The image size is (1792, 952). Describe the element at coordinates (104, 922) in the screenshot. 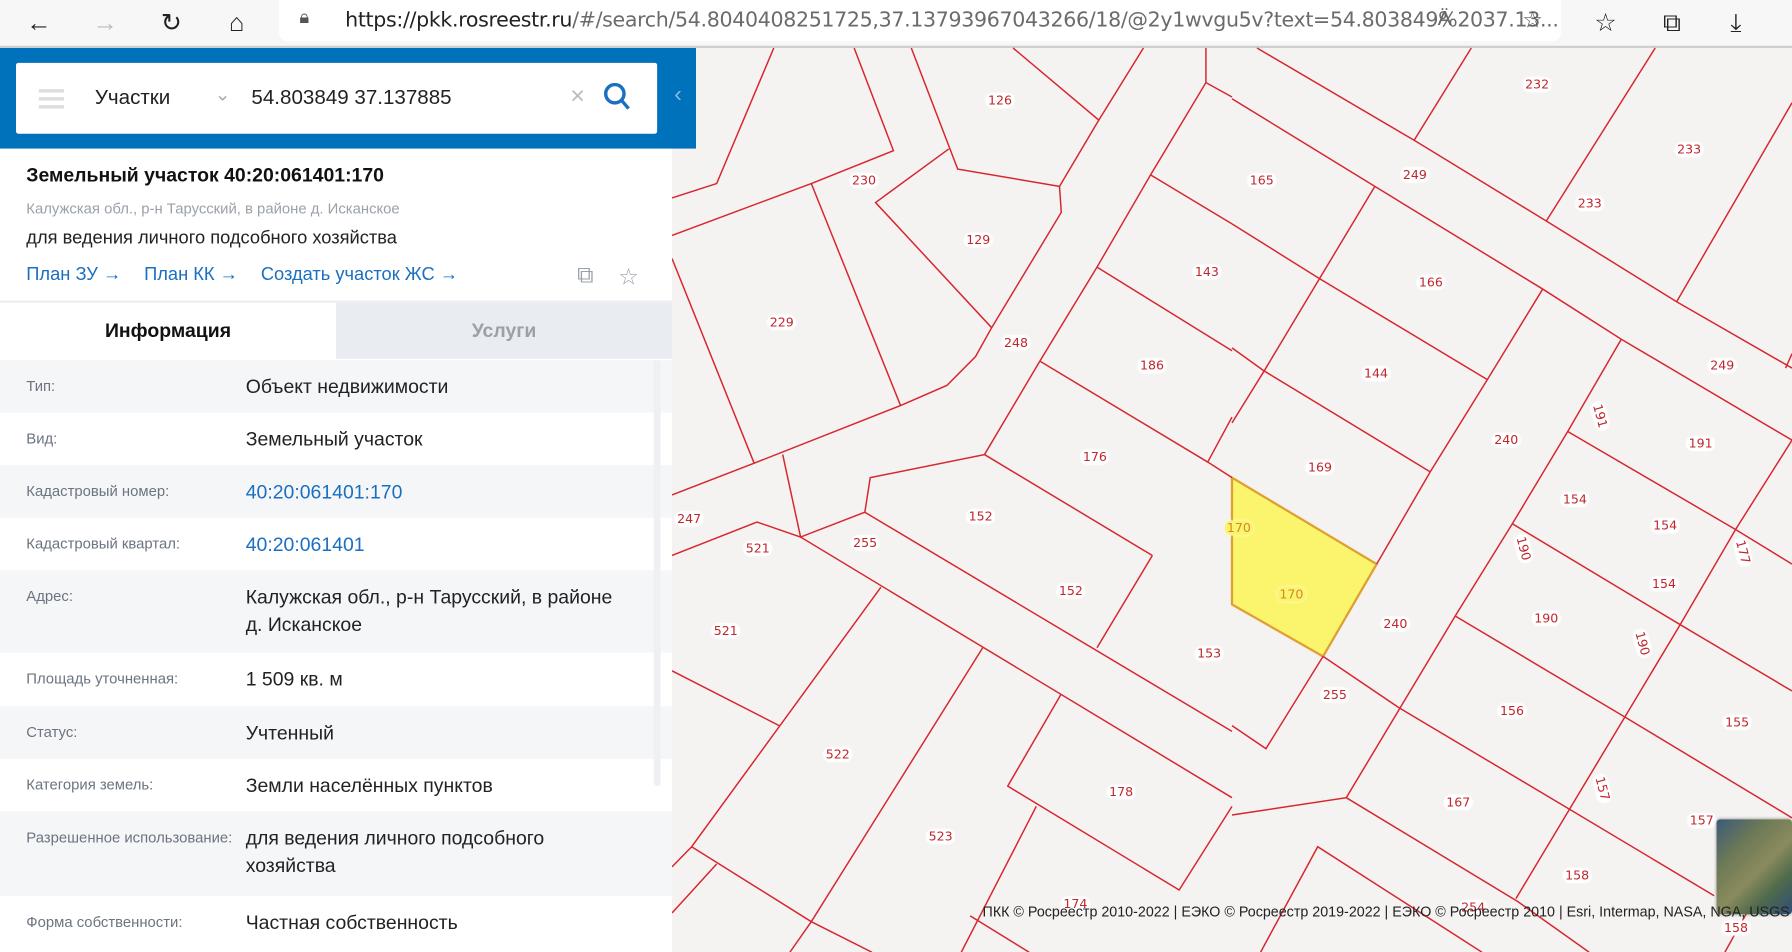

I see `row-label: Форма собственности:` at that location.